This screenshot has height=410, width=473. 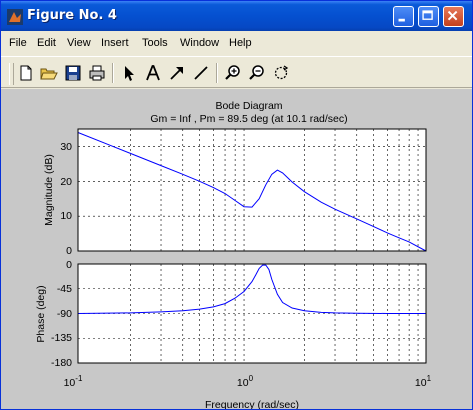 What do you see at coordinates (199, 43) in the screenshot?
I see `menu-window: Window` at bounding box center [199, 43].